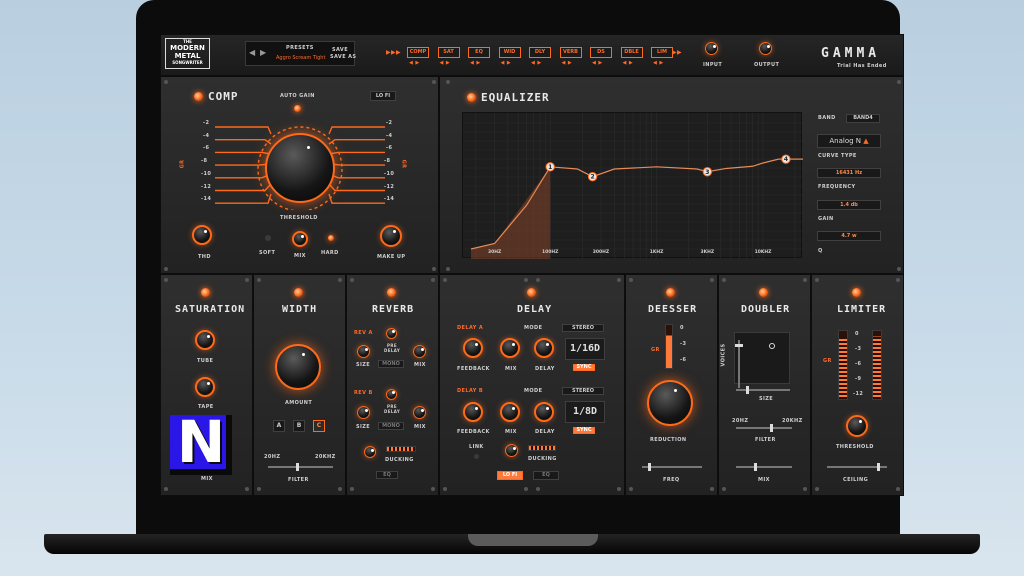 The image size is (1024, 576). I want to click on chain-sat-button: SAT, so click(448, 52).